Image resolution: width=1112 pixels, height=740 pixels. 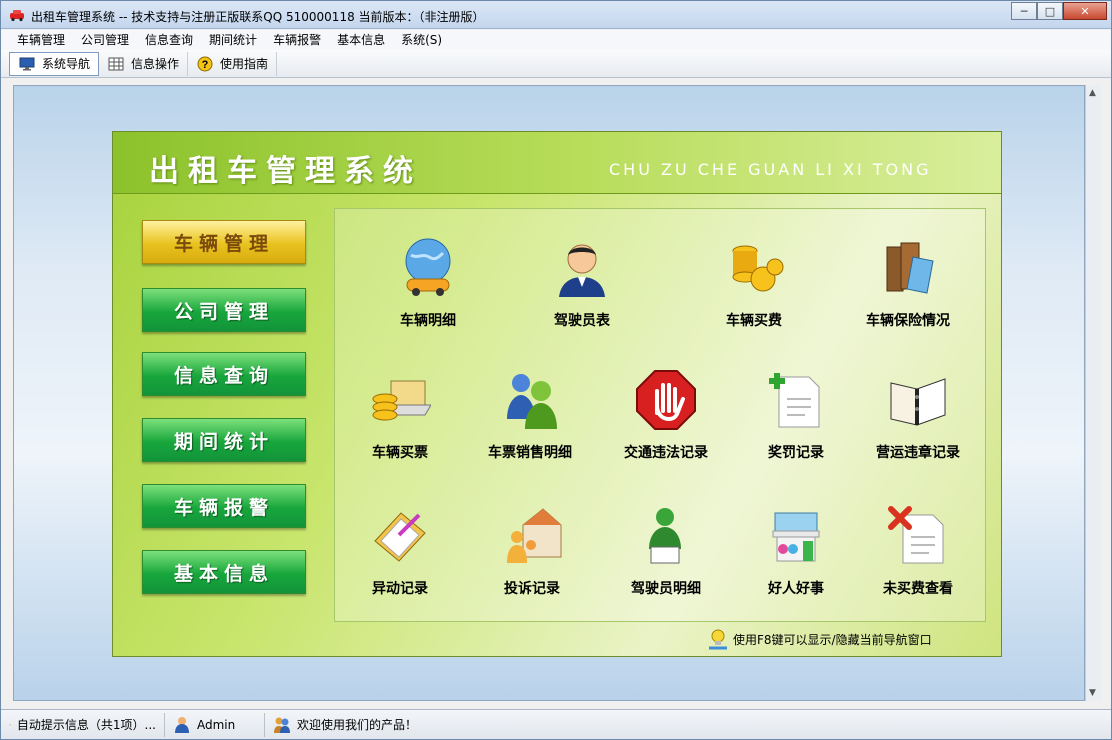 I want to click on panel-header: 出租车管理系统 CHU ZU CHE GUAN LI XI TONG, so click(x=557, y=163).